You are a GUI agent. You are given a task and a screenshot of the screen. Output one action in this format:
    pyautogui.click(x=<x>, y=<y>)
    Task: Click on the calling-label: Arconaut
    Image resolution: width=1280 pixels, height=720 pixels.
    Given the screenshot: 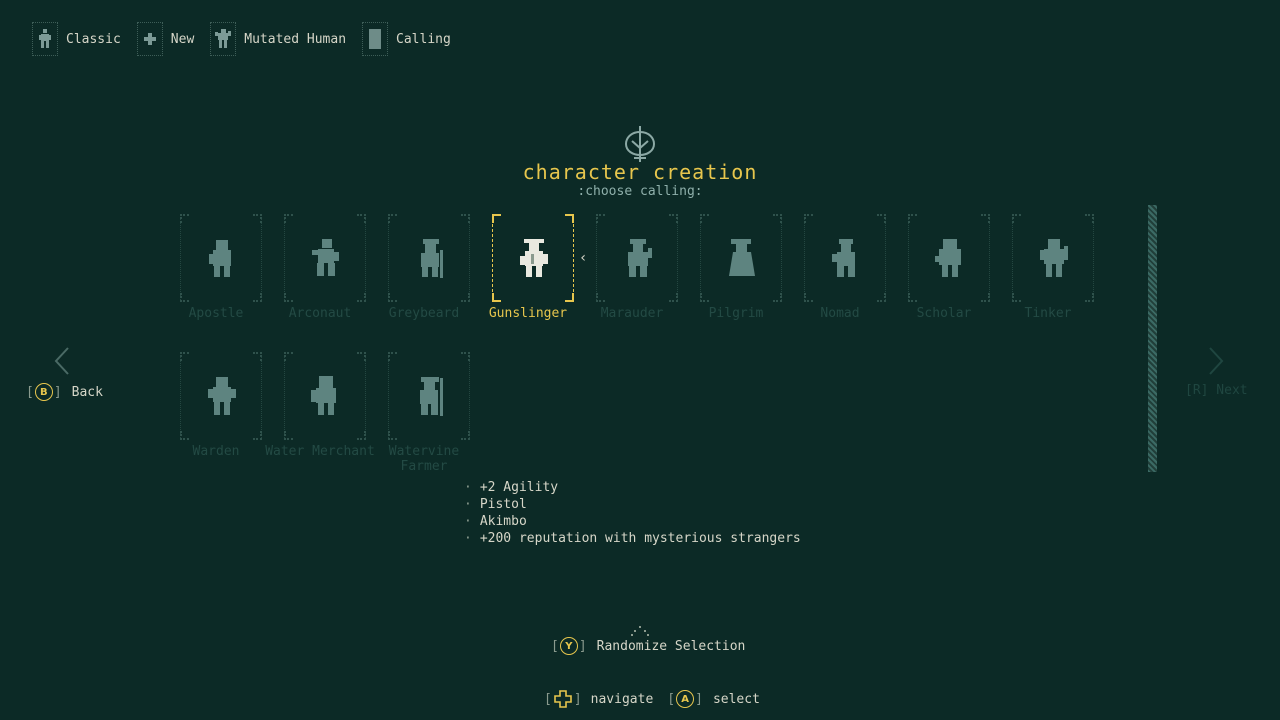 What is the action you would take?
    pyautogui.click(x=320, y=313)
    